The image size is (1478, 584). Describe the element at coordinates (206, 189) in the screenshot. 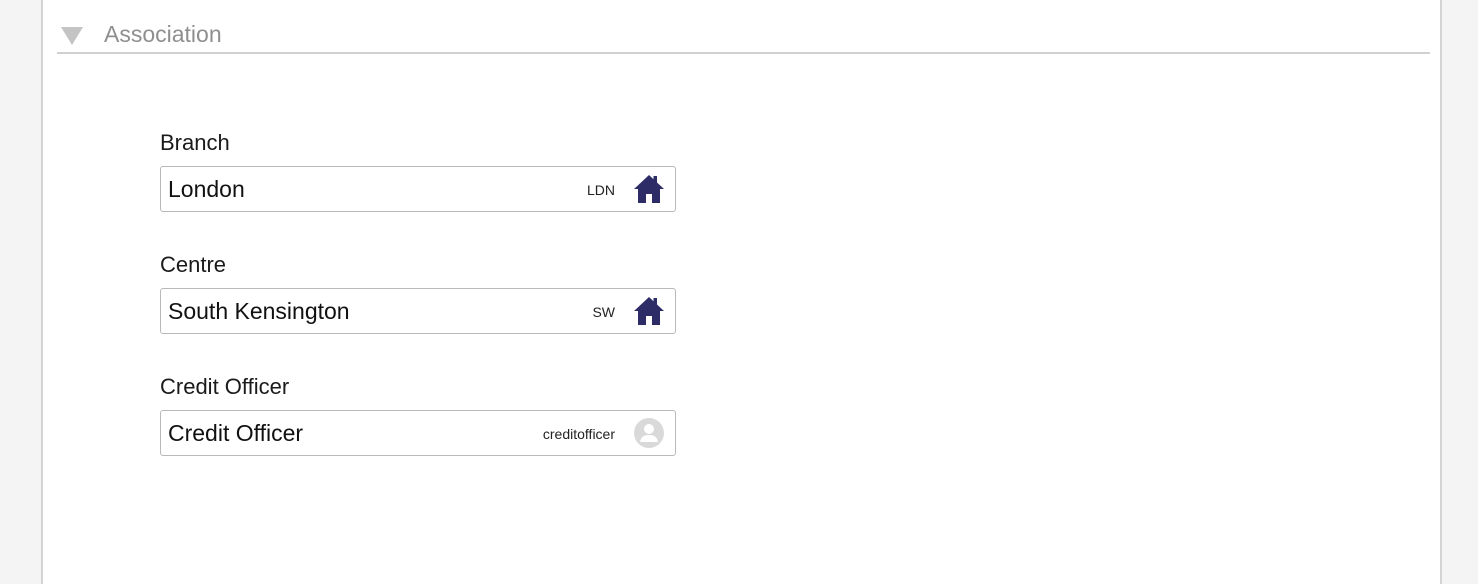

I see `branch-value: London` at that location.